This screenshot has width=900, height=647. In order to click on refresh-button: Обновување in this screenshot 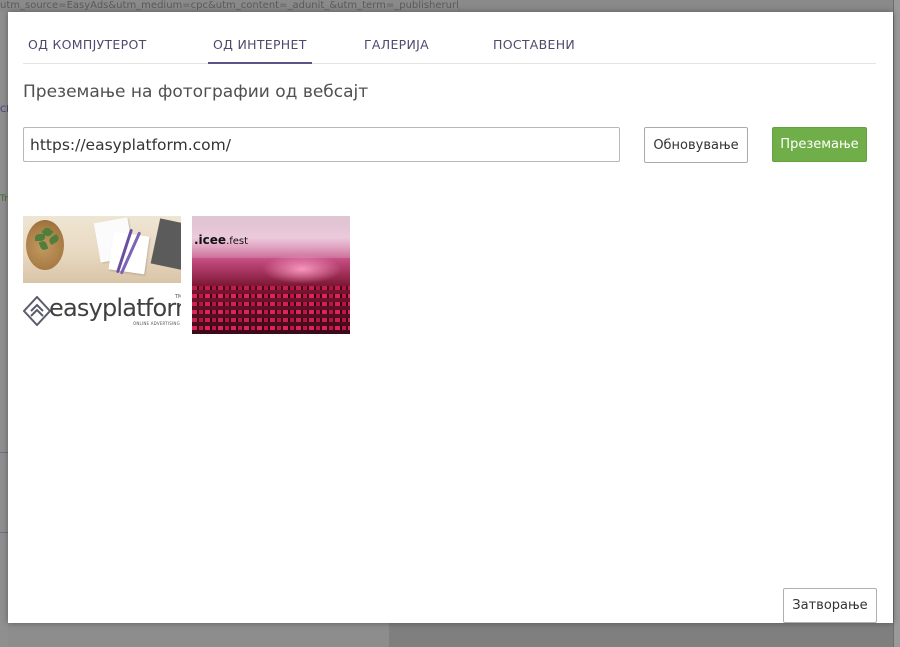, I will do `click(696, 145)`.